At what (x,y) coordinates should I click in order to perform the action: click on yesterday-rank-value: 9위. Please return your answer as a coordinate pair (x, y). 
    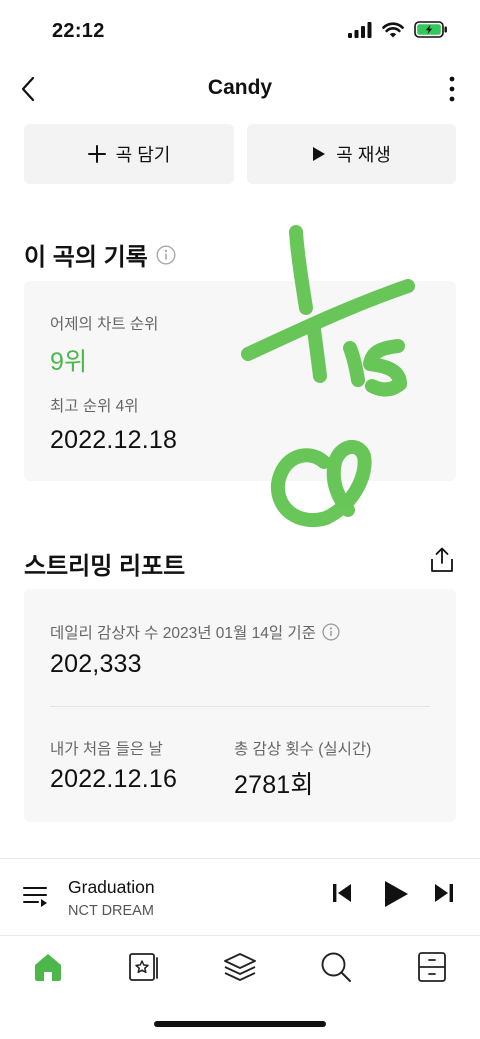
    Looking at the image, I should click on (69, 362).